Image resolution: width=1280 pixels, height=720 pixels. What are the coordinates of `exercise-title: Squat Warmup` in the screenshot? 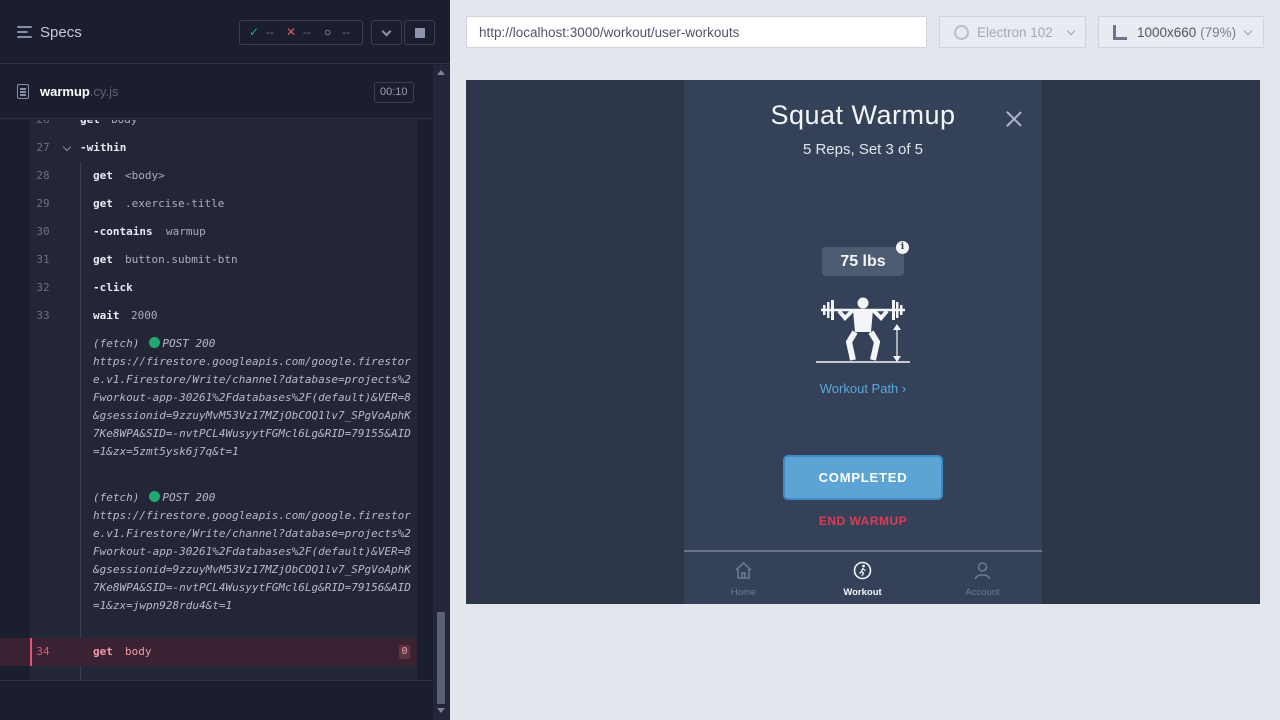 It's located at (863, 115).